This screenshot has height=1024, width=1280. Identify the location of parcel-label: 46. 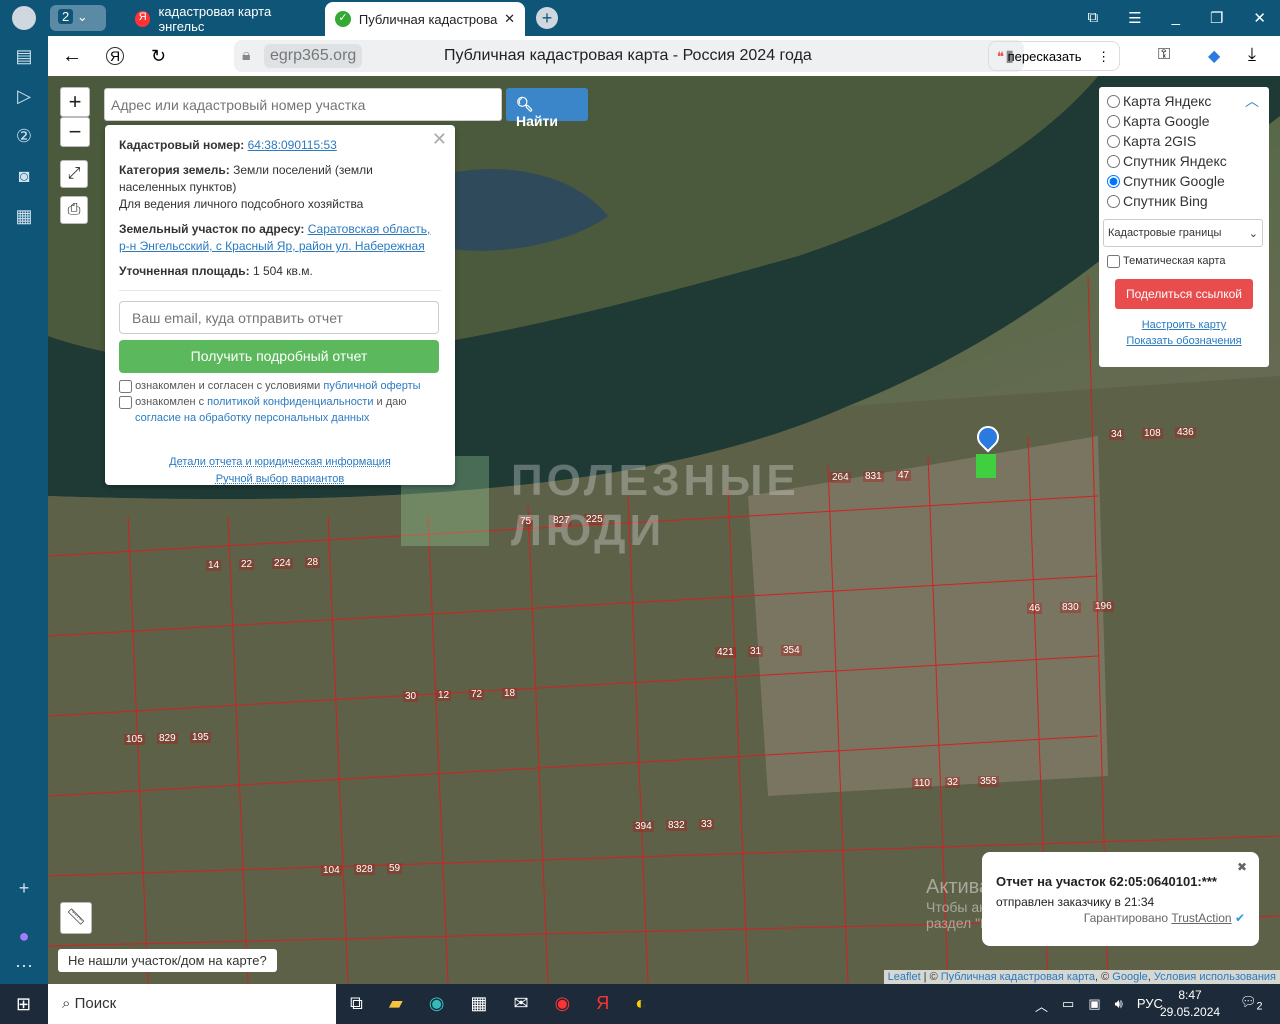
(1035, 608).